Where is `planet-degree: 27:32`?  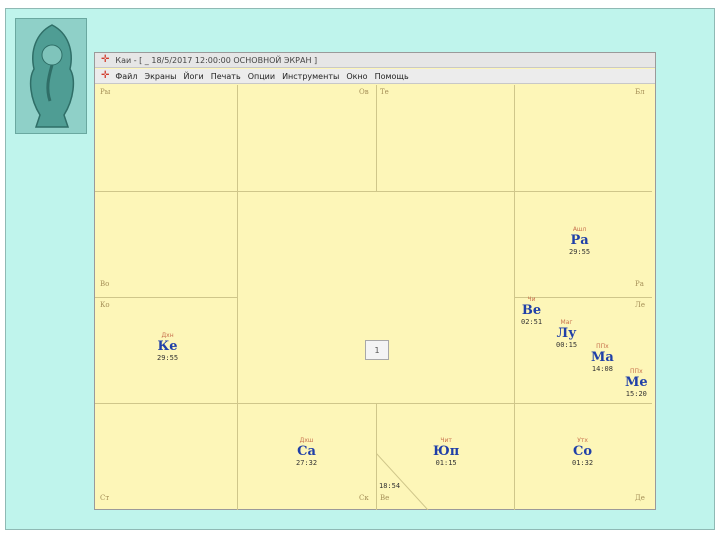 planet-degree: 27:32 is located at coordinates (307, 463).